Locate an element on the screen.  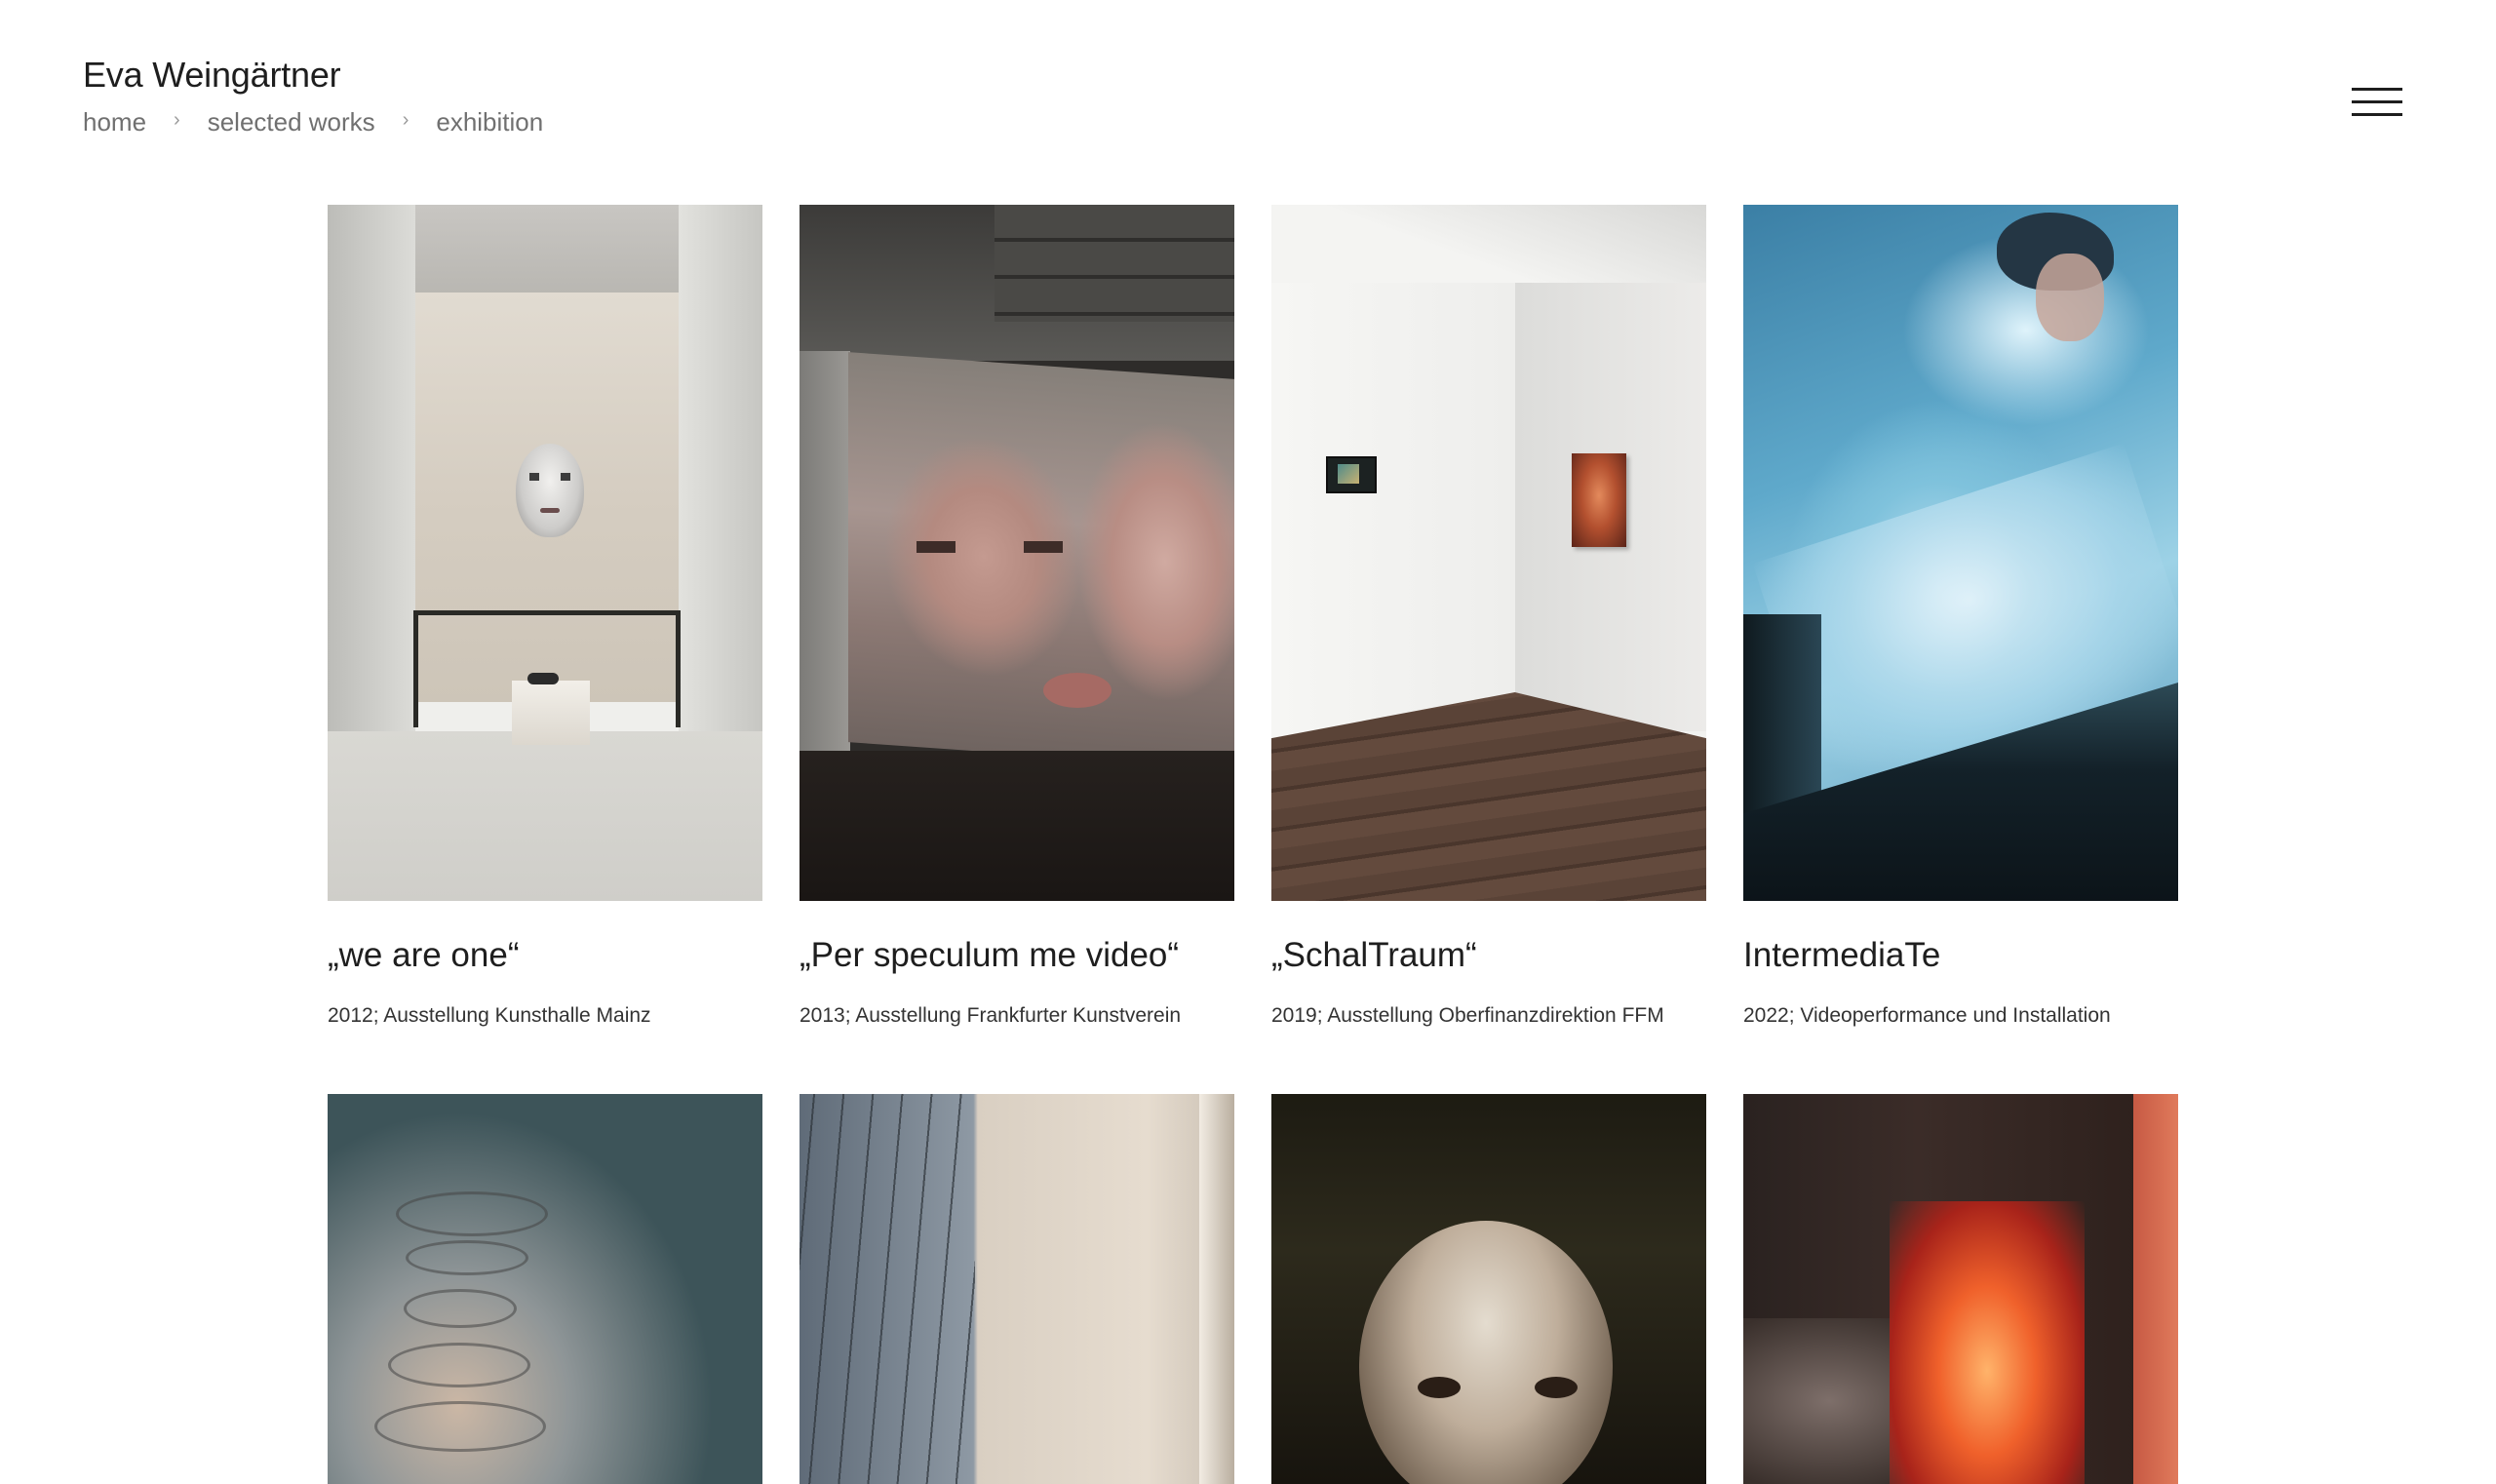
breadcrumb-selected-works: selected works is located at coordinates (291, 122).